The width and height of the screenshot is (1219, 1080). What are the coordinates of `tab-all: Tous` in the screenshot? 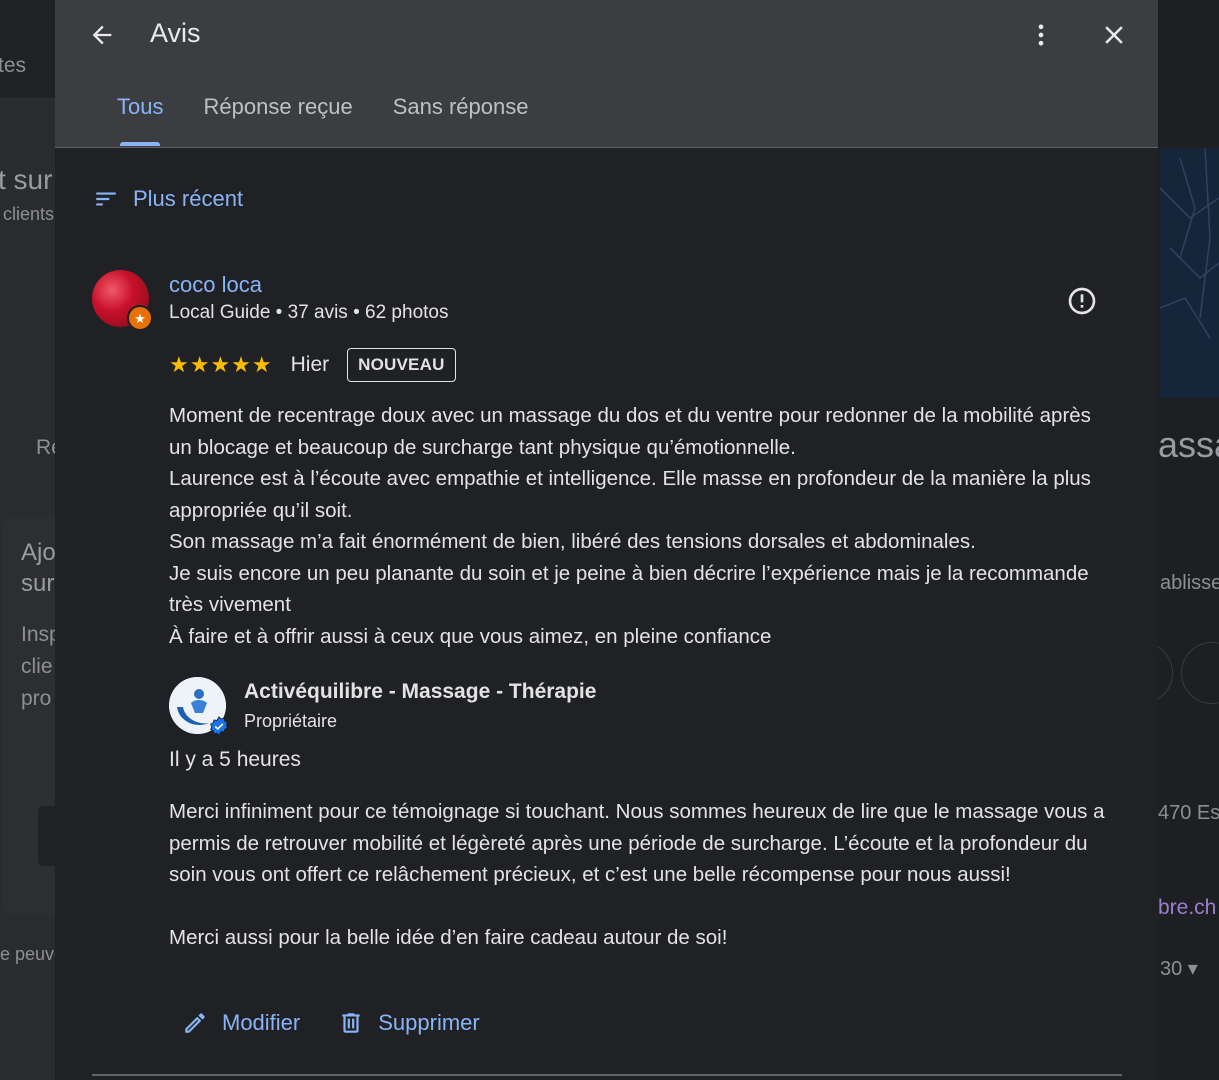 It's located at (140, 120).